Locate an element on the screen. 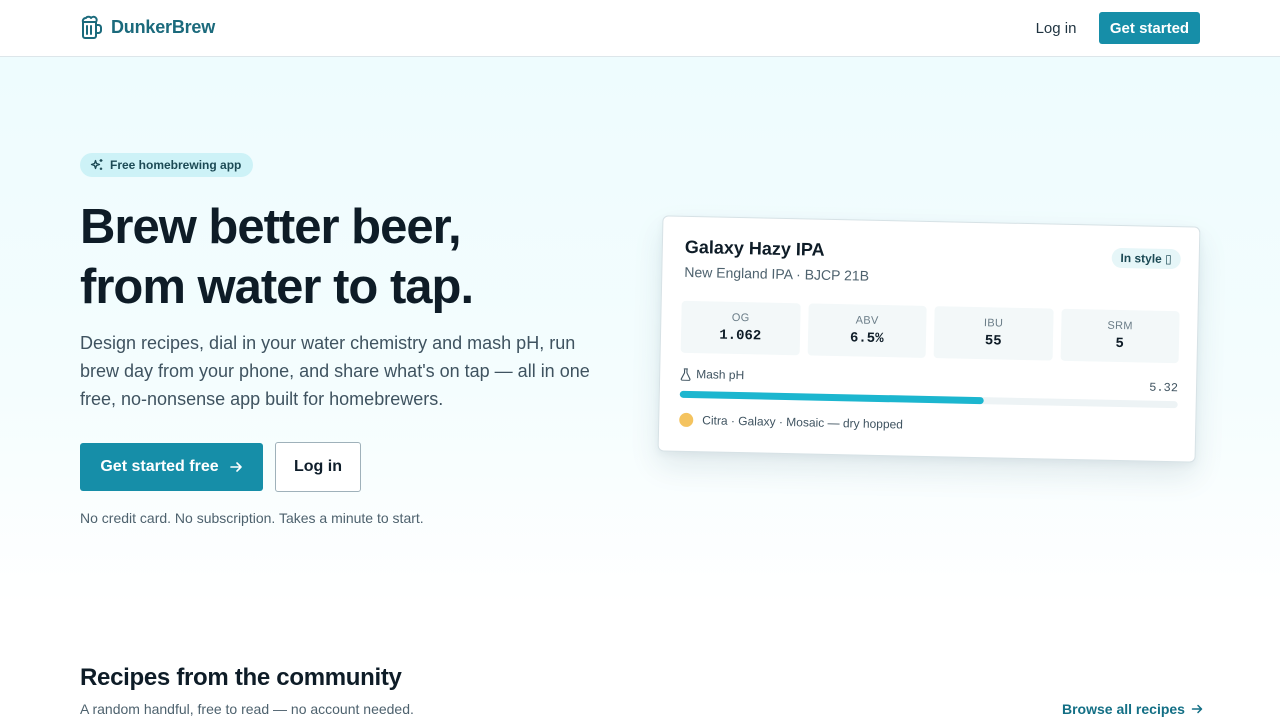  stat-label: IBU is located at coordinates (993, 323).